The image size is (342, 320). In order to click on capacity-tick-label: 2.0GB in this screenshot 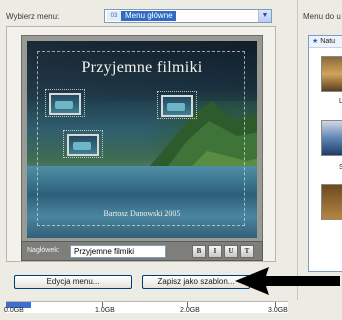, I will do `click(190, 310)`.